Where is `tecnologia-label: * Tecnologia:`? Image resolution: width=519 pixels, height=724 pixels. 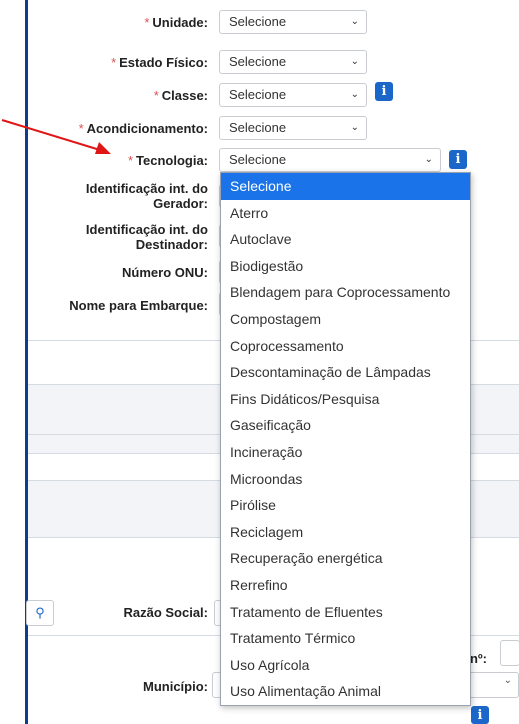 tecnologia-label: * Tecnologia: is located at coordinates (167, 160).